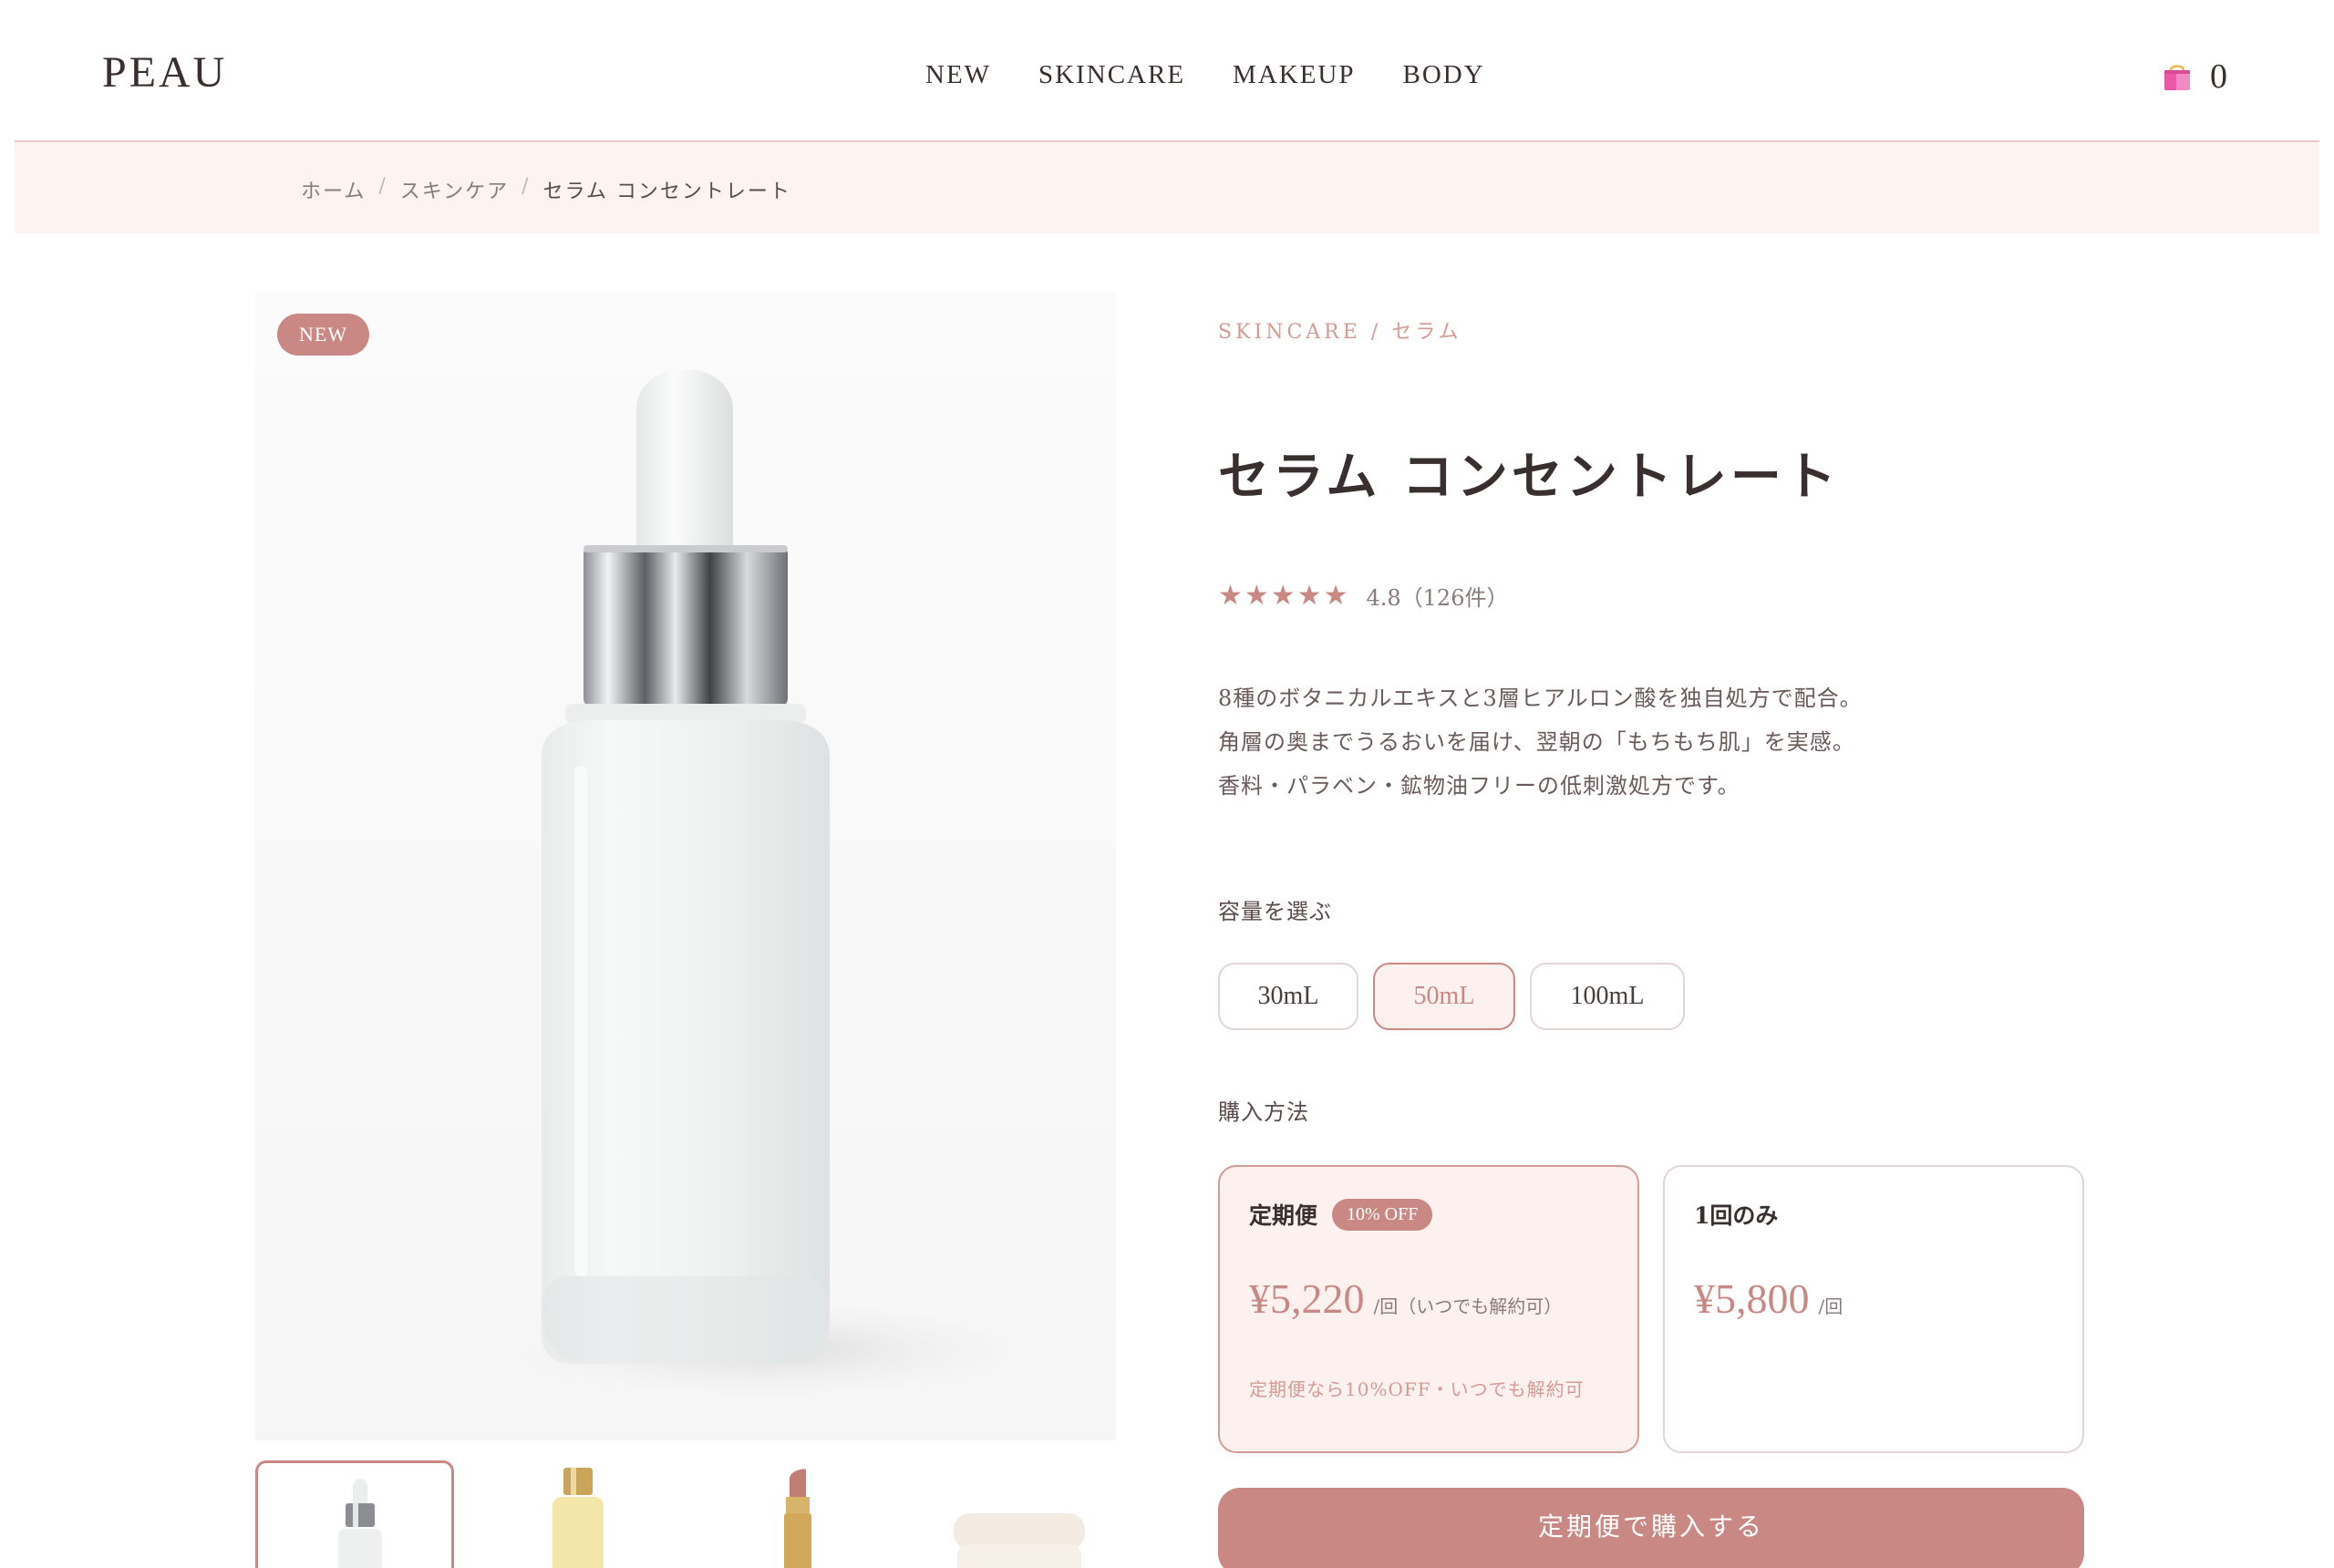 The image size is (2334, 1568). What do you see at coordinates (1017, 1514) in the screenshot?
I see `thumbnail-cream` at bounding box center [1017, 1514].